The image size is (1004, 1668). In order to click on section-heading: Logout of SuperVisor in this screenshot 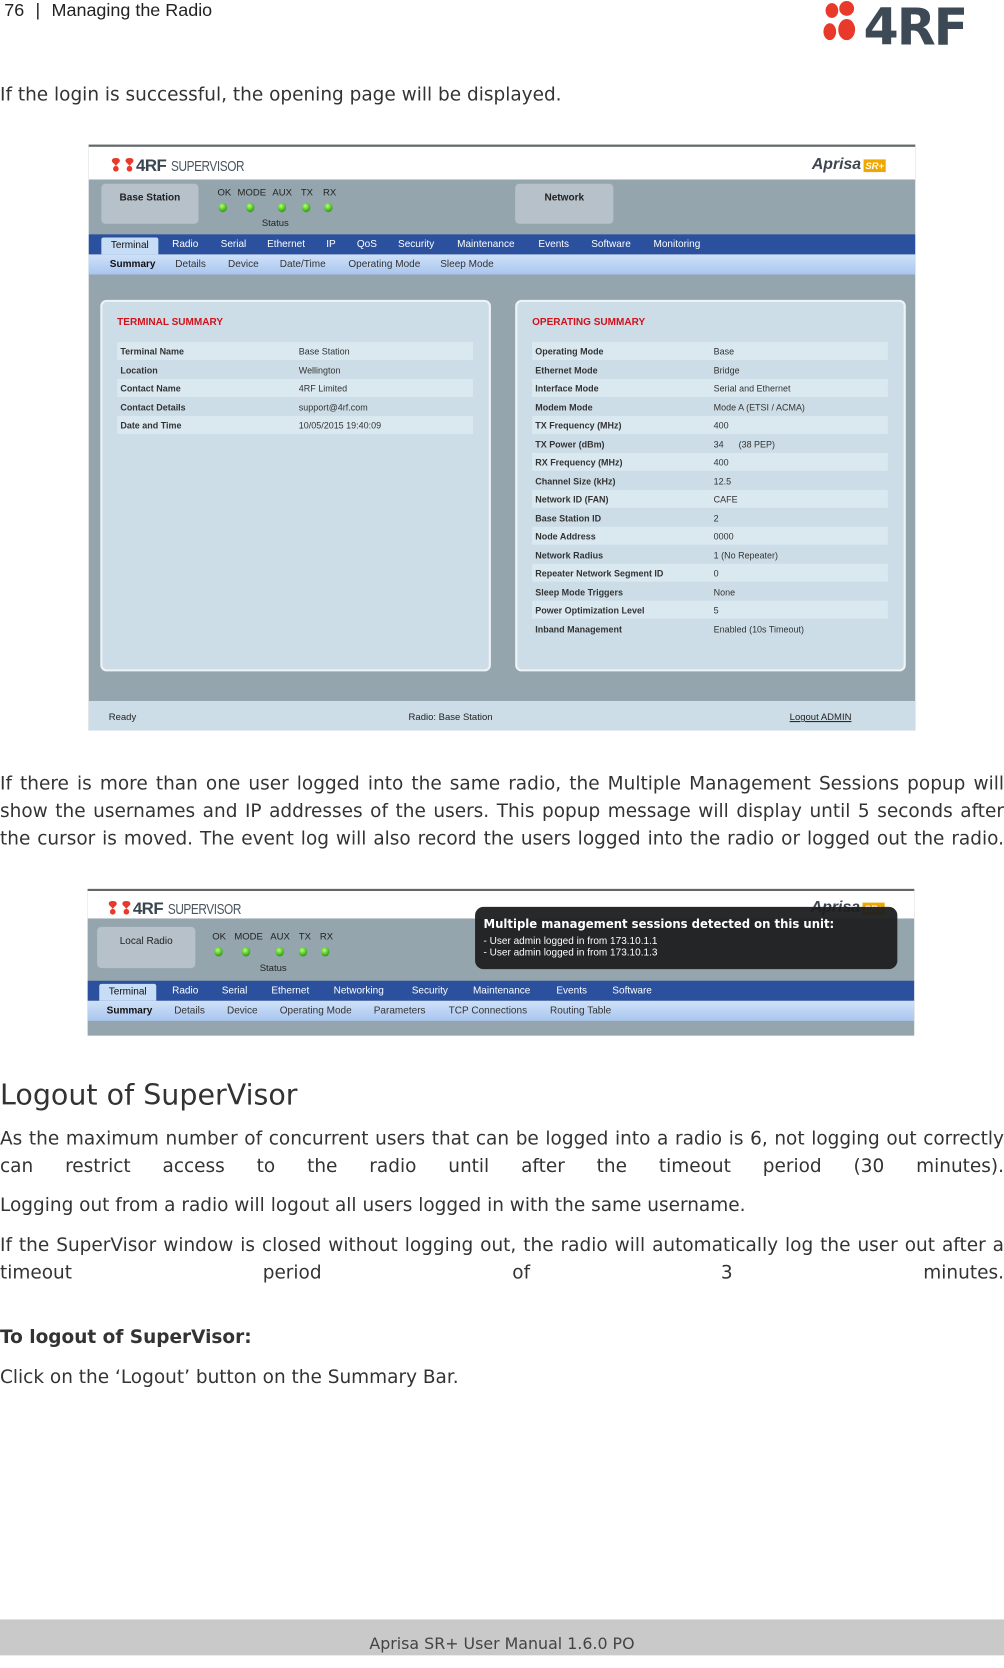, I will do `click(149, 1095)`.